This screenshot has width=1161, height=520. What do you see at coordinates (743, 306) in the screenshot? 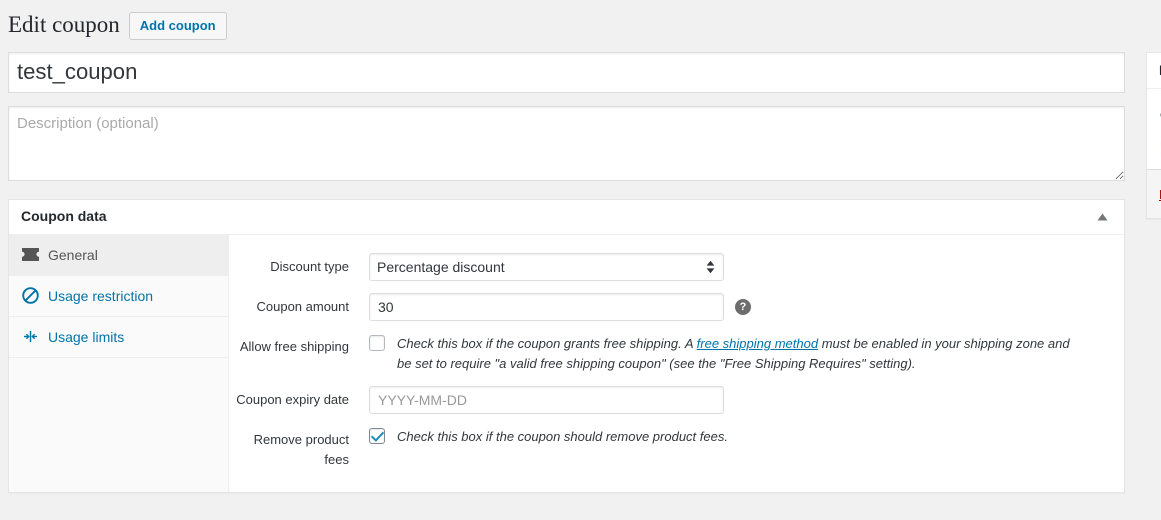
I see `question-mark-icon: ?` at bounding box center [743, 306].